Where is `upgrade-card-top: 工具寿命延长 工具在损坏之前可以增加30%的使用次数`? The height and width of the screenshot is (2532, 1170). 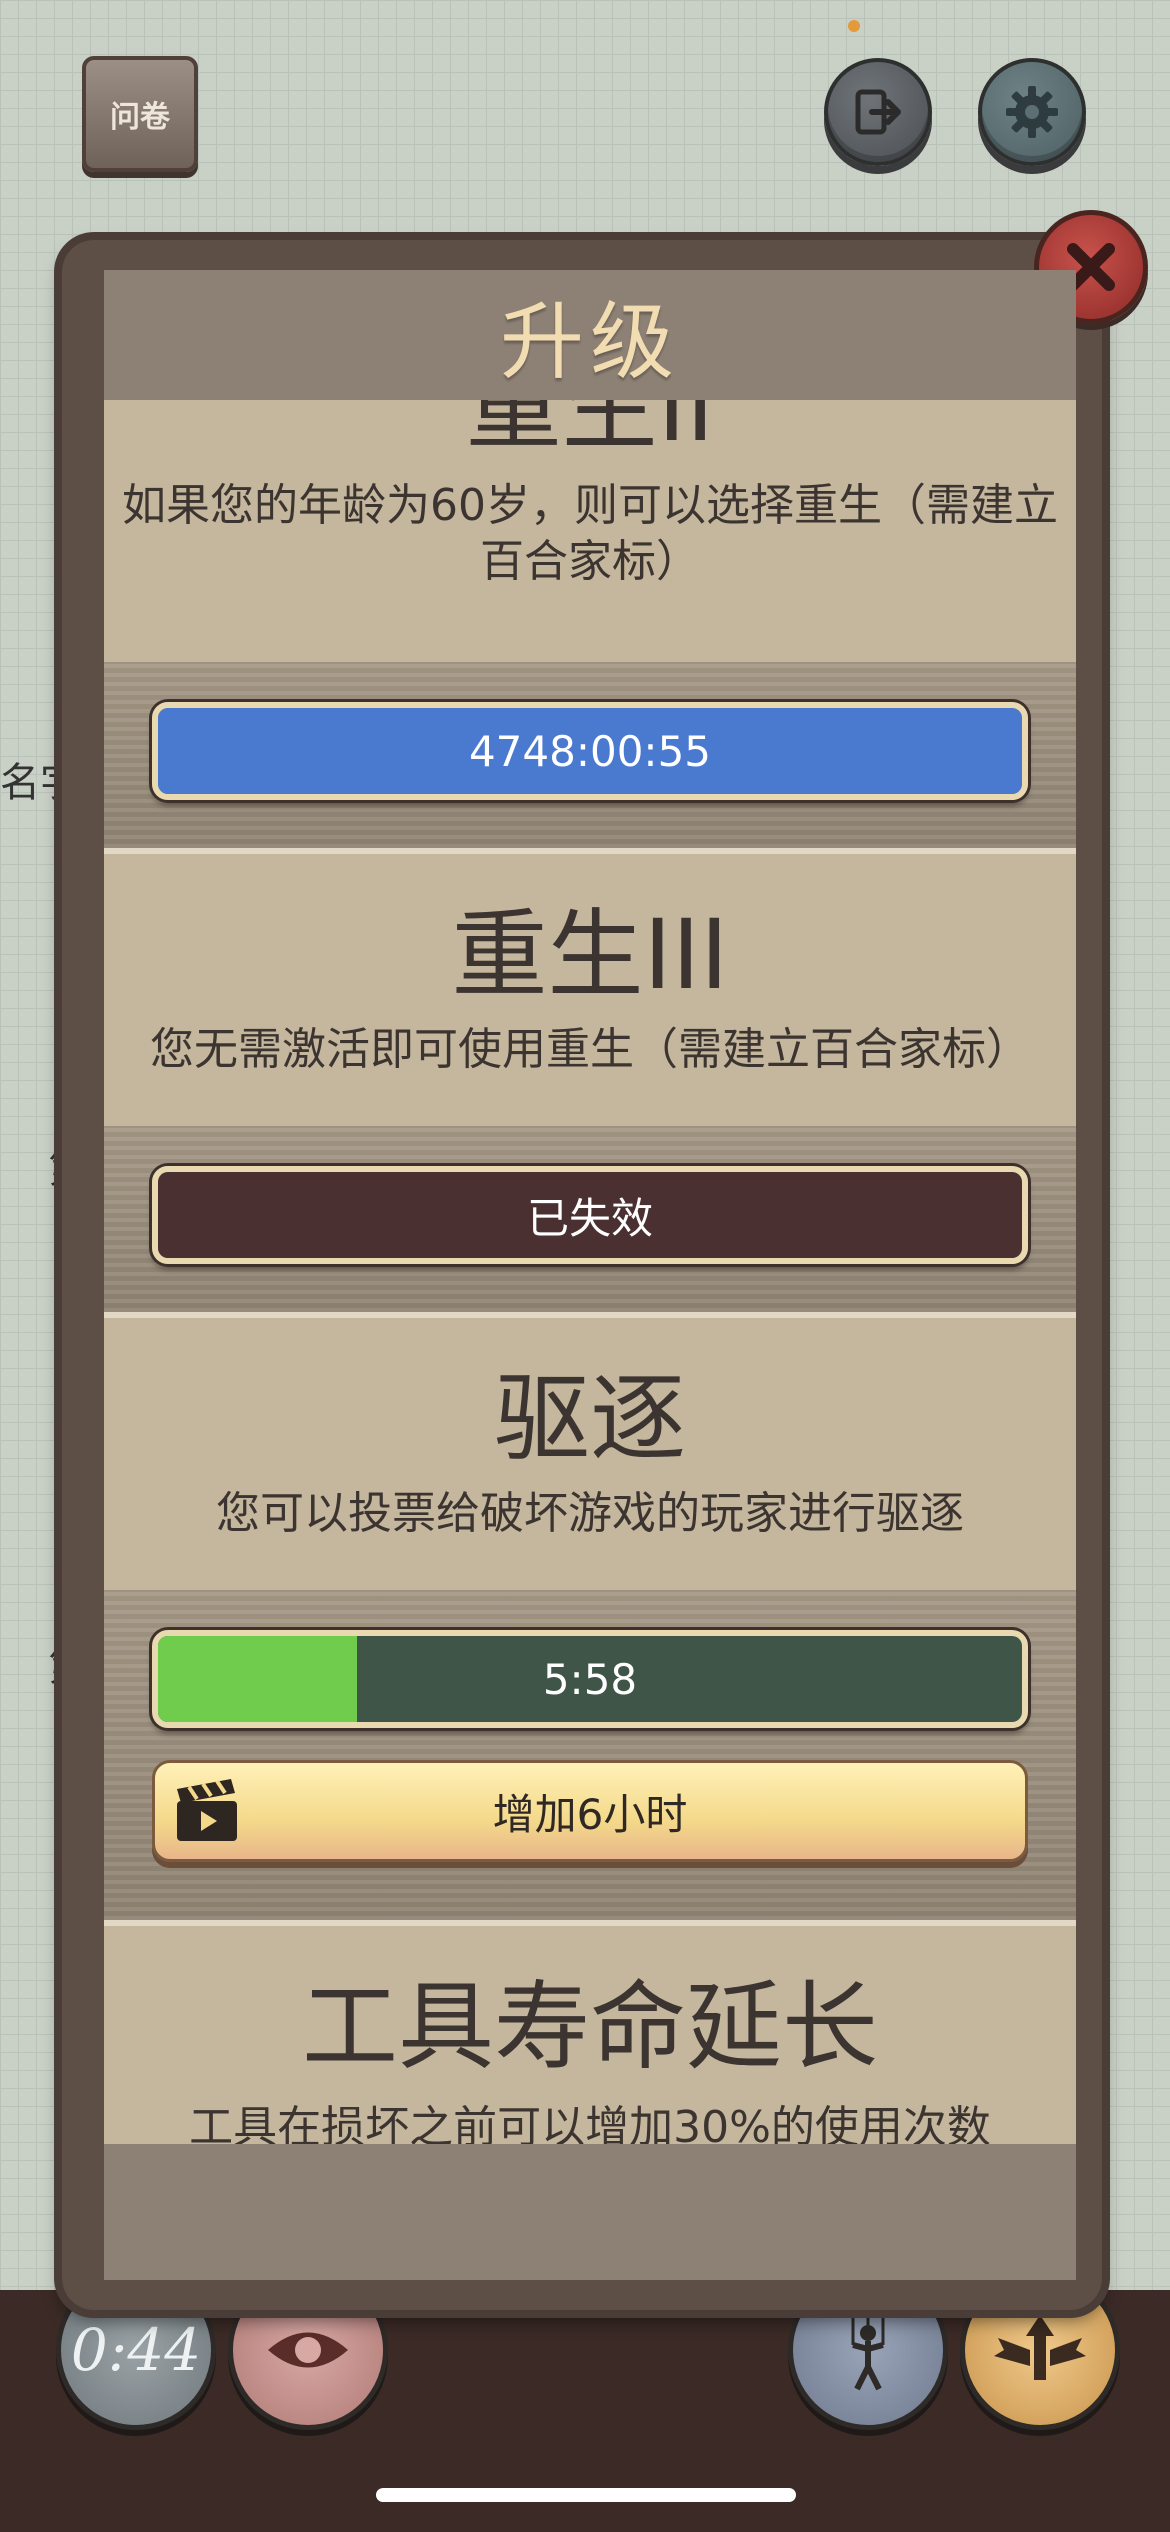
upgrade-card-top: 工具寿命延长 工具在损坏之前可以增加30%的使用次数 is located at coordinates (590, 2035).